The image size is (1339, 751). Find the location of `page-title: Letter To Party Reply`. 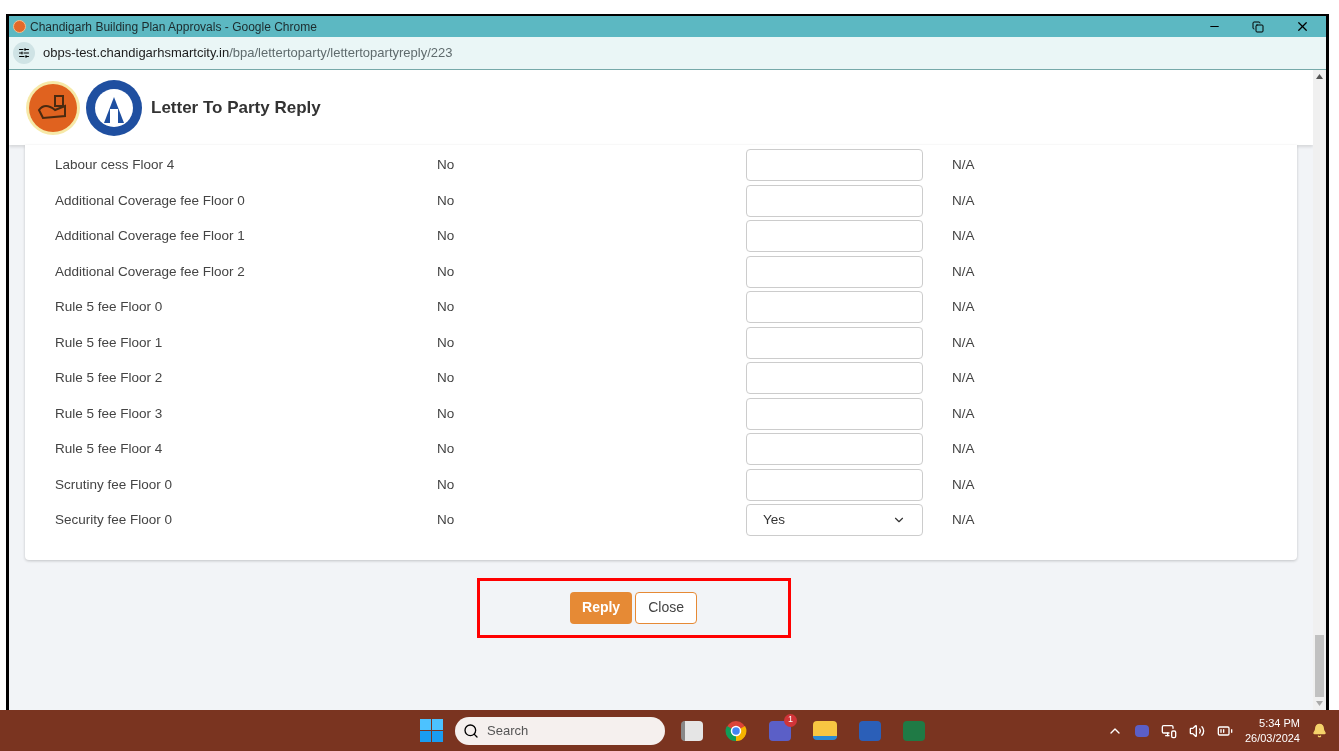

page-title: Letter To Party Reply is located at coordinates (236, 107).